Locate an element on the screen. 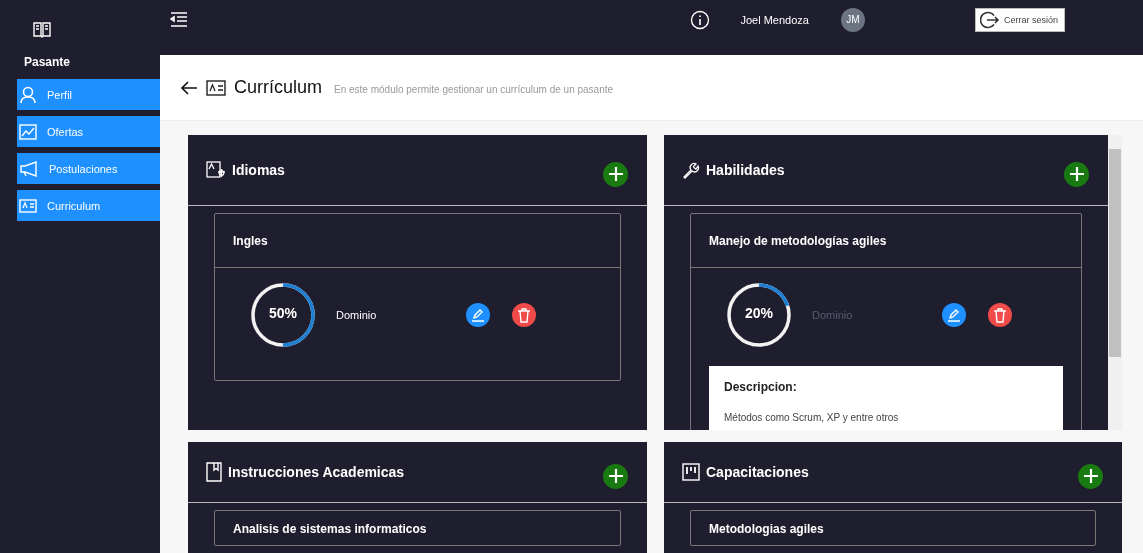 This screenshot has width=1143, height=553. sidebar-section-title: Pasante is located at coordinates (48, 62).